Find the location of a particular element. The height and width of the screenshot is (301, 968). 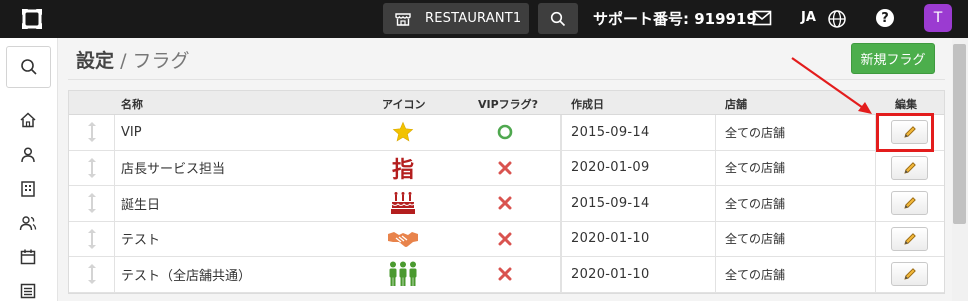

table-row: 誕生日 2015-09-14 全ての店舗 is located at coordinates (506, 204).